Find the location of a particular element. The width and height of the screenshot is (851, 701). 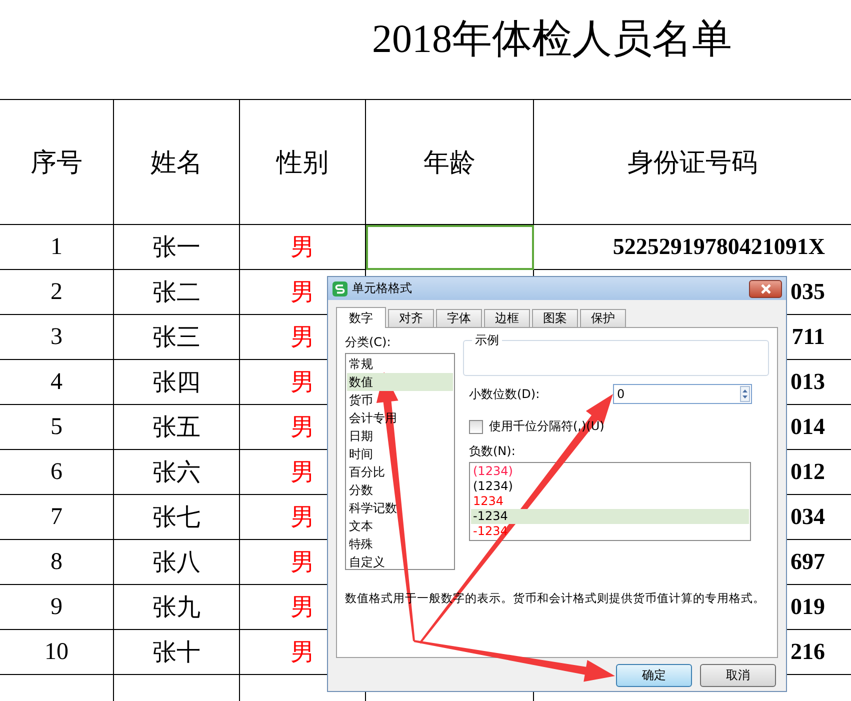

number-cell: 10 is located at coordinates (57, 652).